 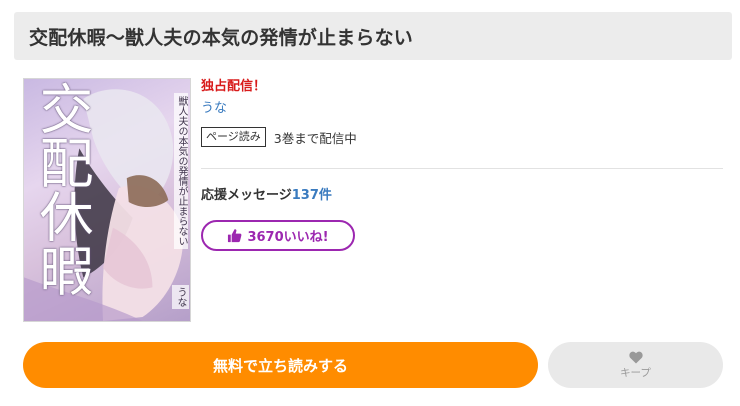 I want to click on read-status-row: ページ読み 3巻まで配信中, so click(x=462, y=137).